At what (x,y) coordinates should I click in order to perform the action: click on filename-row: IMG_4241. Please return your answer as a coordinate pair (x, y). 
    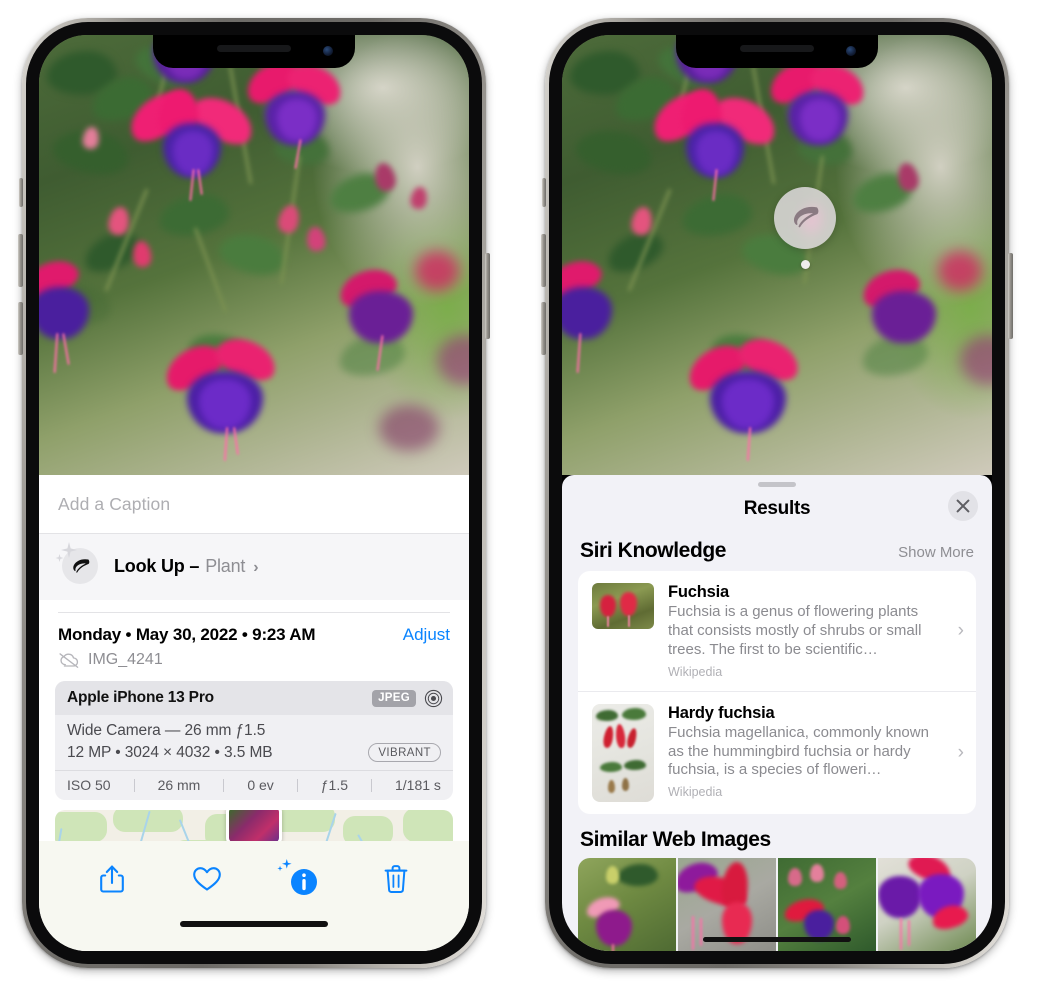
    Looking at the image, I should click on (254, 660).